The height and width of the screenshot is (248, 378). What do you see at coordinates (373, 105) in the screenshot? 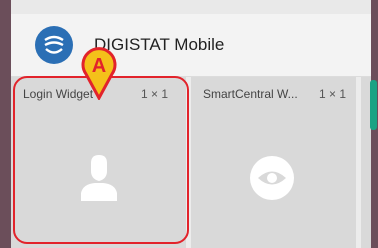
I see `scrollbar-thumb` at bounding box center [373, 105].